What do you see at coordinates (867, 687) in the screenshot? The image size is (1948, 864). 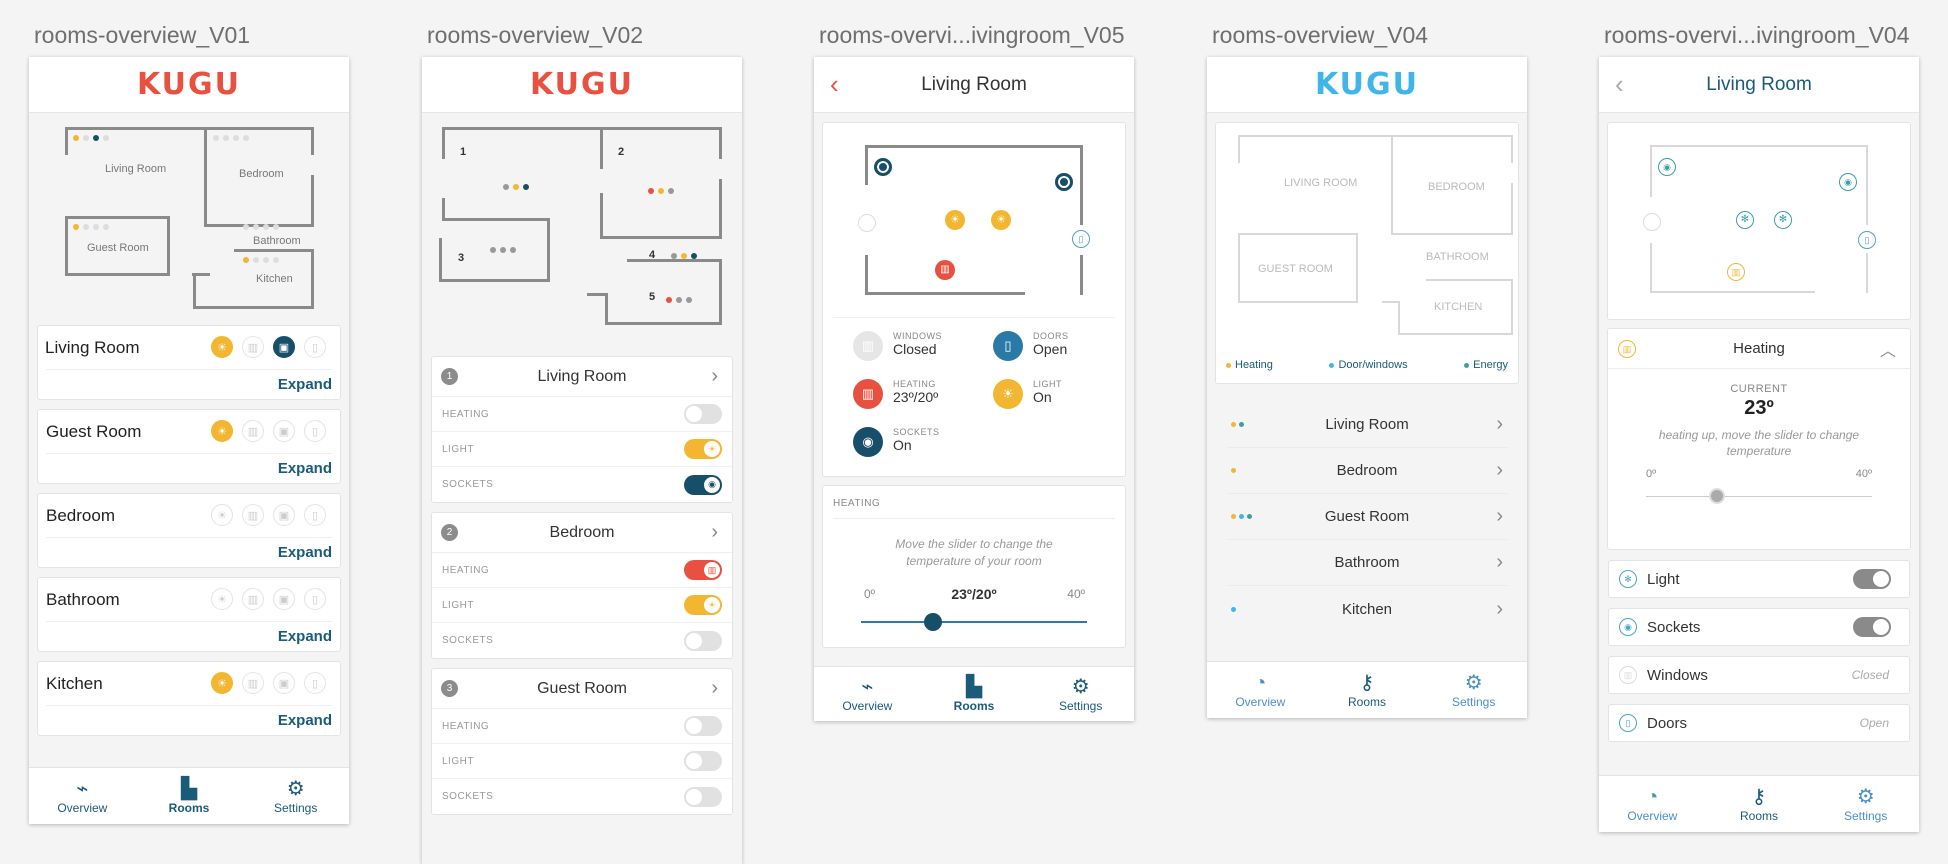 I see `chart-line-icon: ⌁` at bounding box center [867, 687].